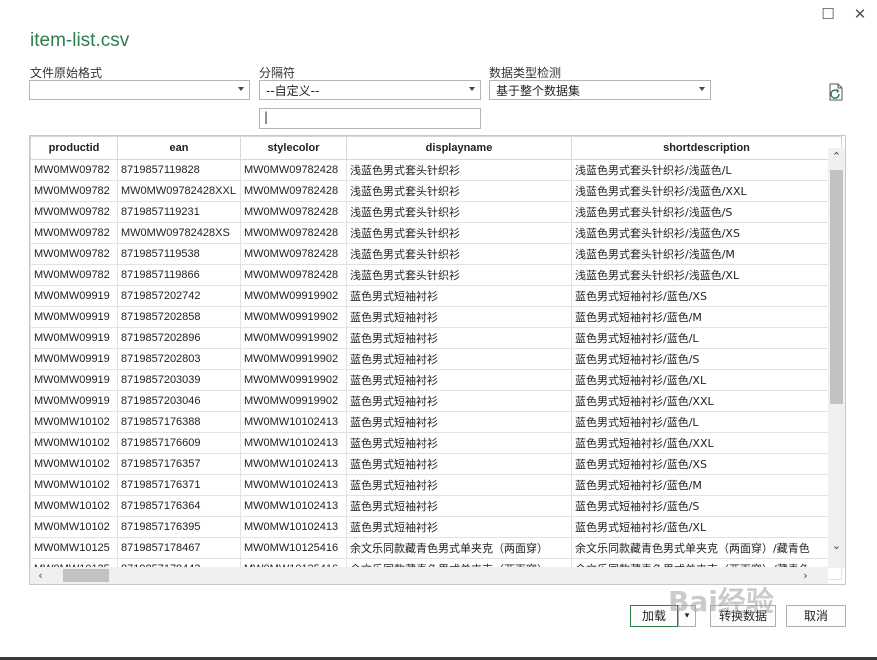  Describe the element at coordinates (179, 148) in the screenshot. I see `column-header-ean: ean` at that location.